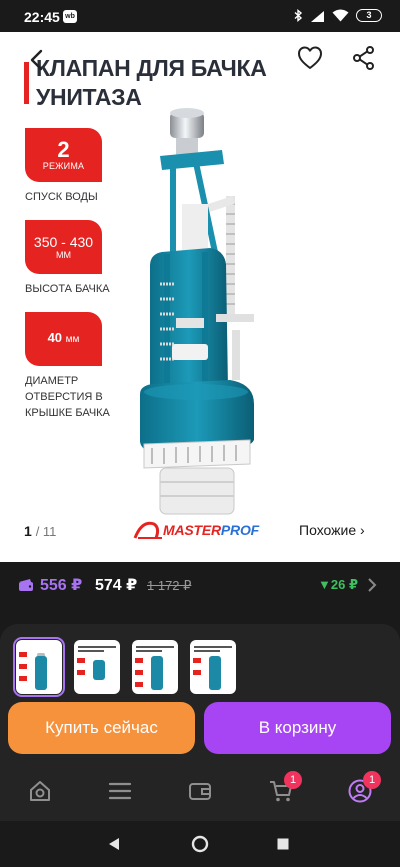  Describe the element at coordinates (293, 780) in the screenshot. I see `cart-badge: 1` at that location.